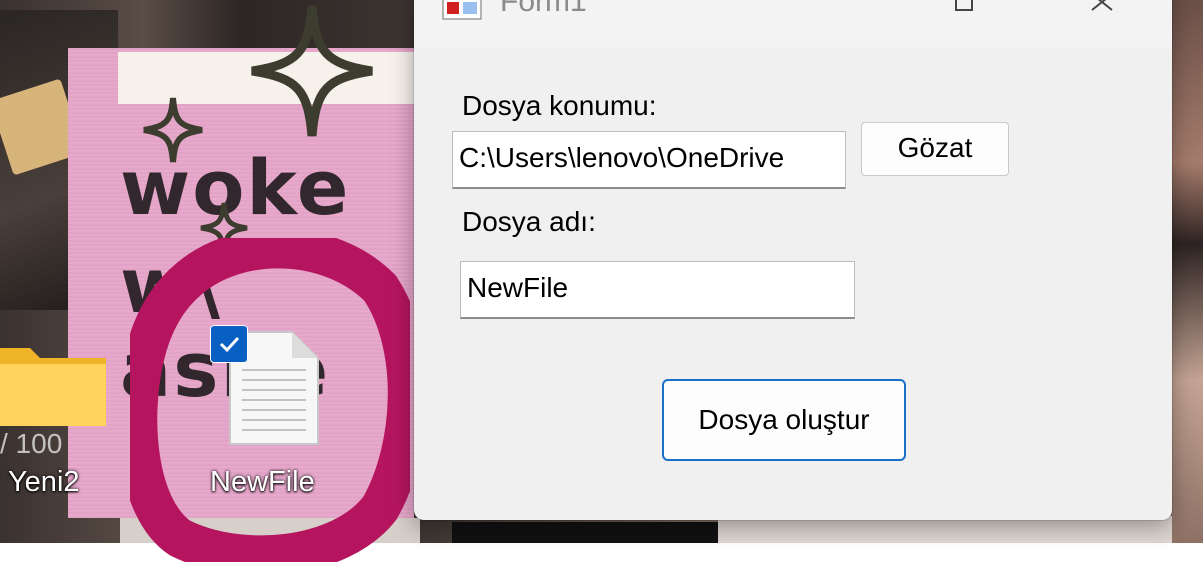  Describe the element at coordinates (649, 160) in the screenshot. I see `location-input: C:\Users\lenovo\OneDrive` at that location.